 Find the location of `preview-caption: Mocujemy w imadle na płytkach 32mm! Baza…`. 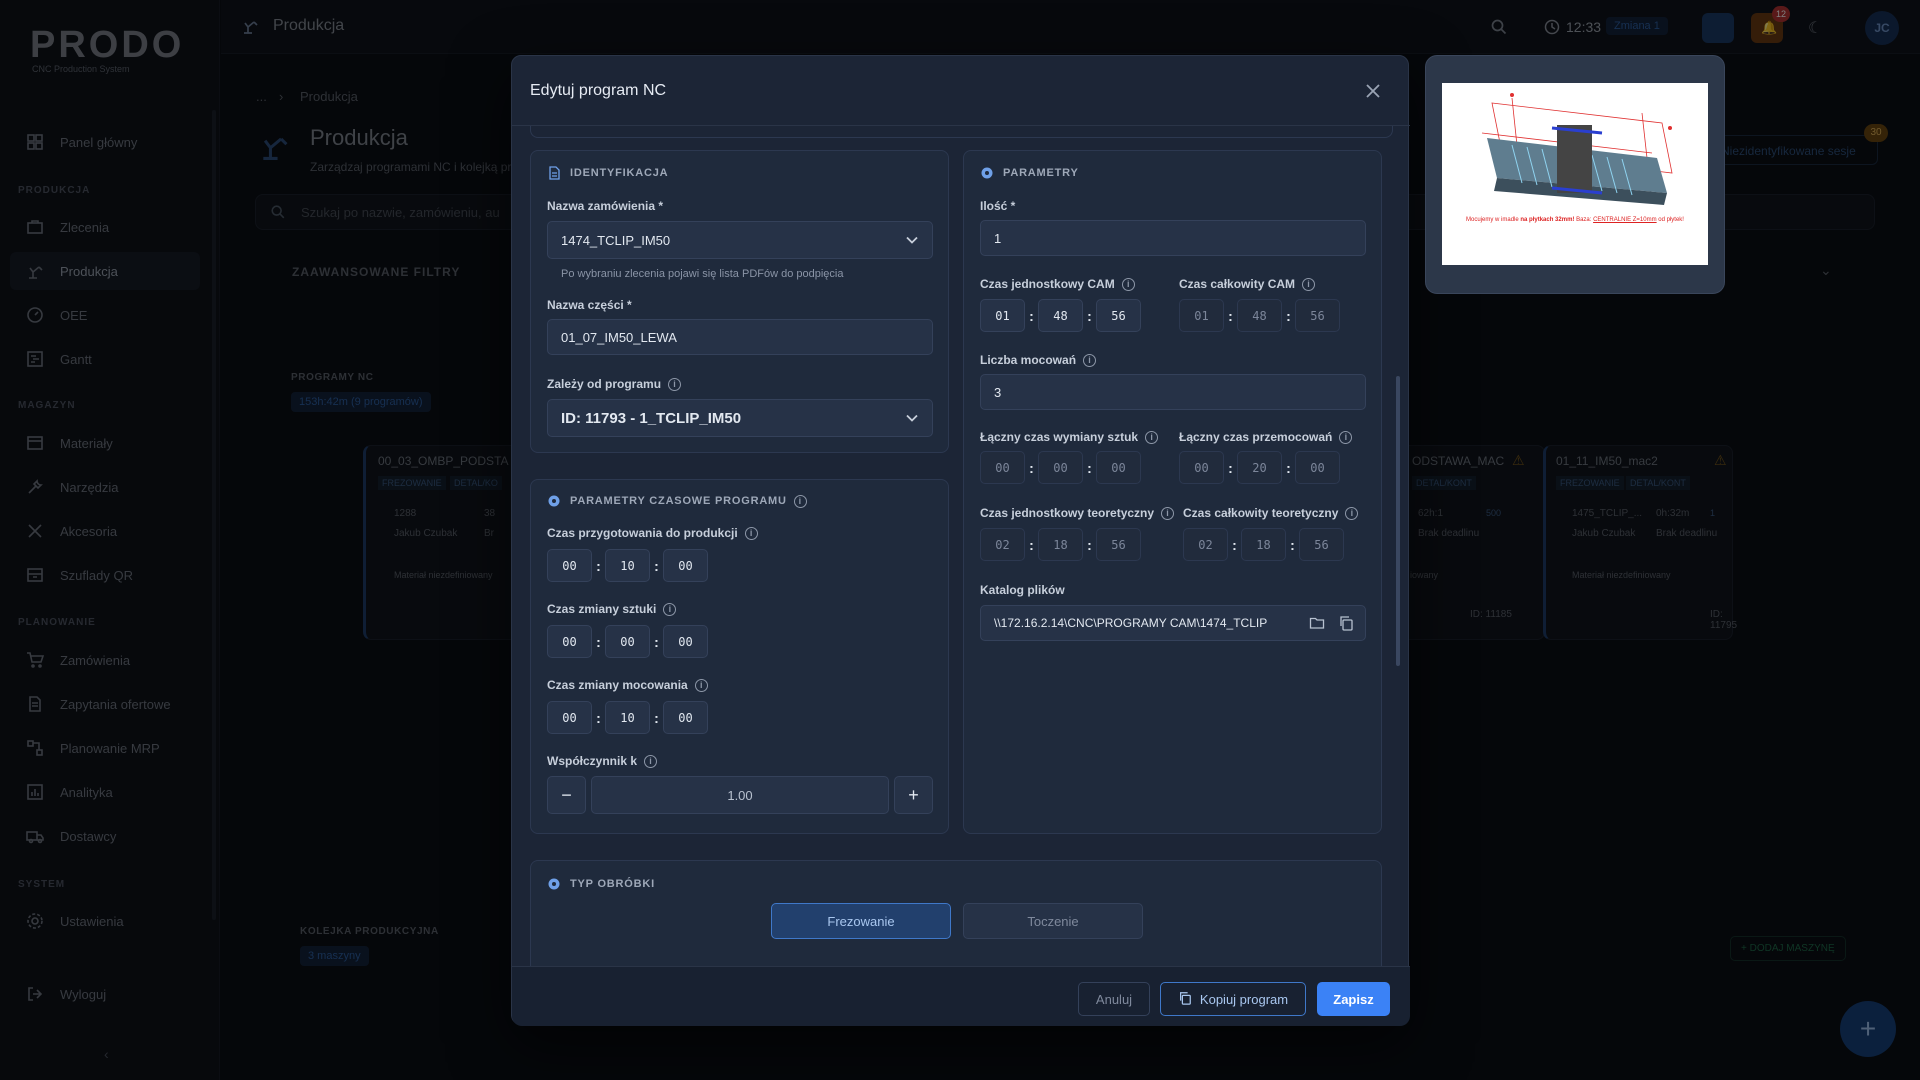

preview-caption: Mocujemy w imadle na płytkach 32mm! Baza… is located at coordinates (1575, 220).